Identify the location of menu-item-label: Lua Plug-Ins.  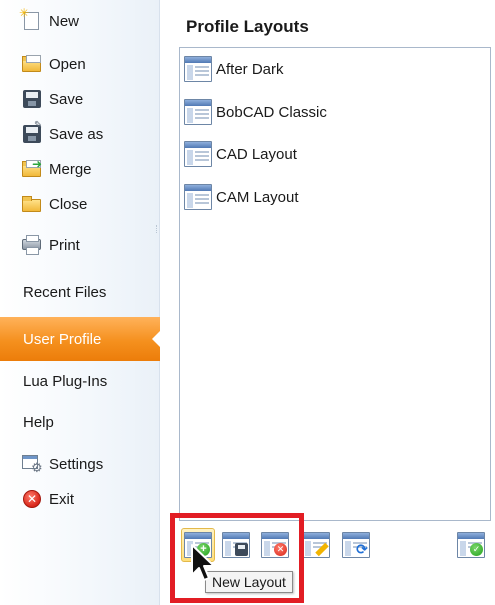
(65, 381).